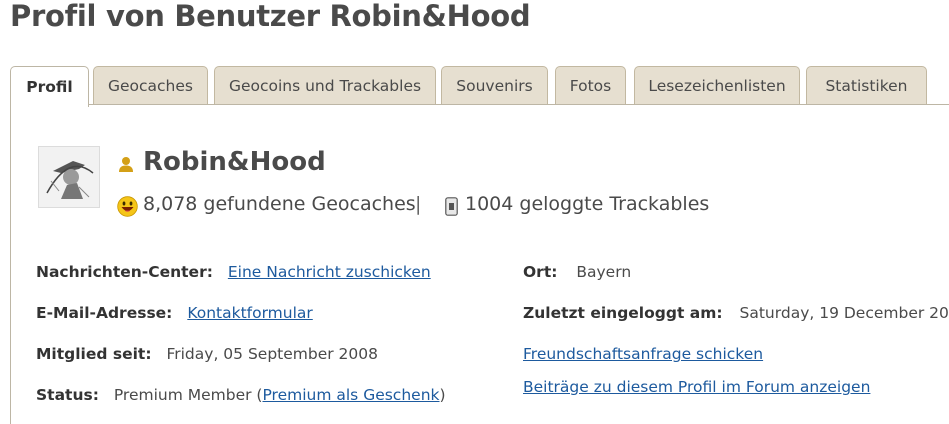 This screenshot has height=424, width=949. Describe the element at coordinates (174, 313) in the screenshot. I see `email-row: E-Mail-Adresse: Kontaktformular` at that location.